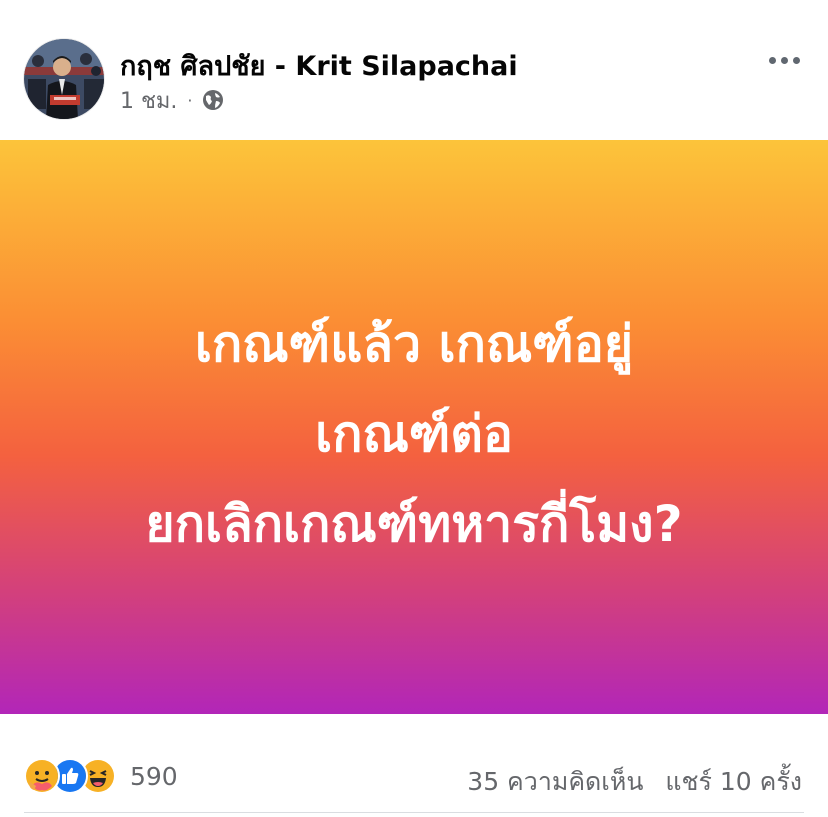 This screenshot has height=817, width=828. Describe the element at coordinates (414, 812) in the screenshot. I see `footer-divider` at that location.